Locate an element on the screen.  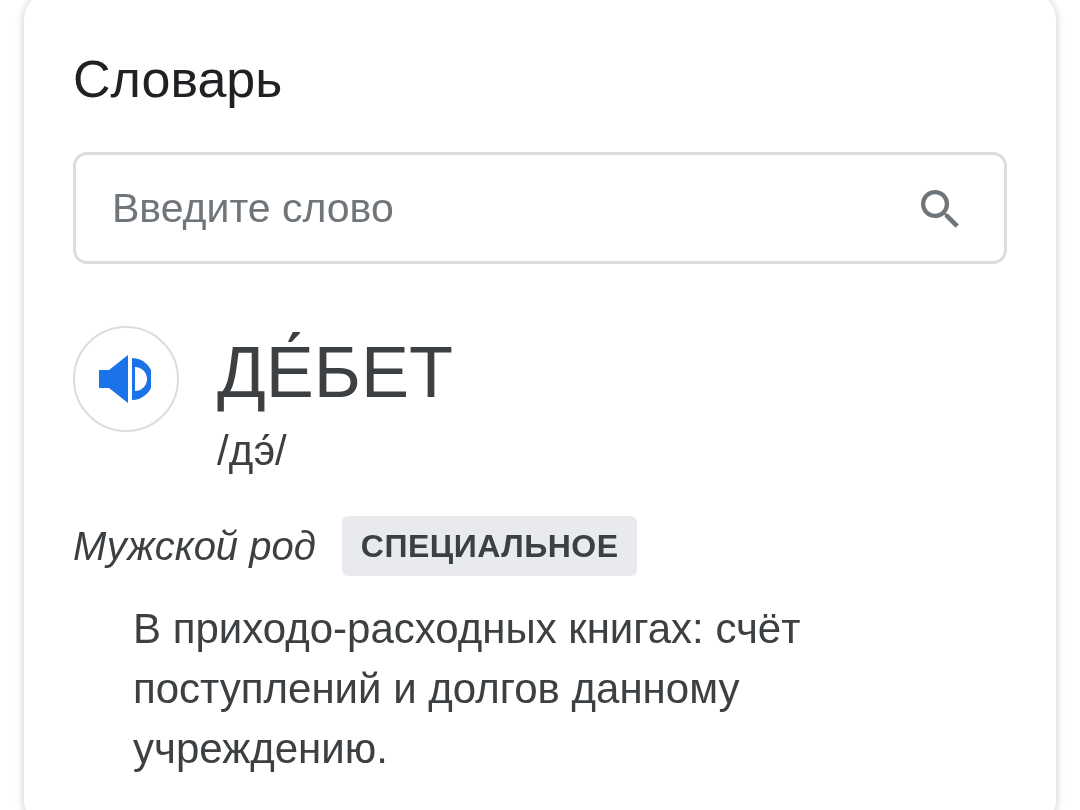
search-icon is located at coordinates (941, 210).